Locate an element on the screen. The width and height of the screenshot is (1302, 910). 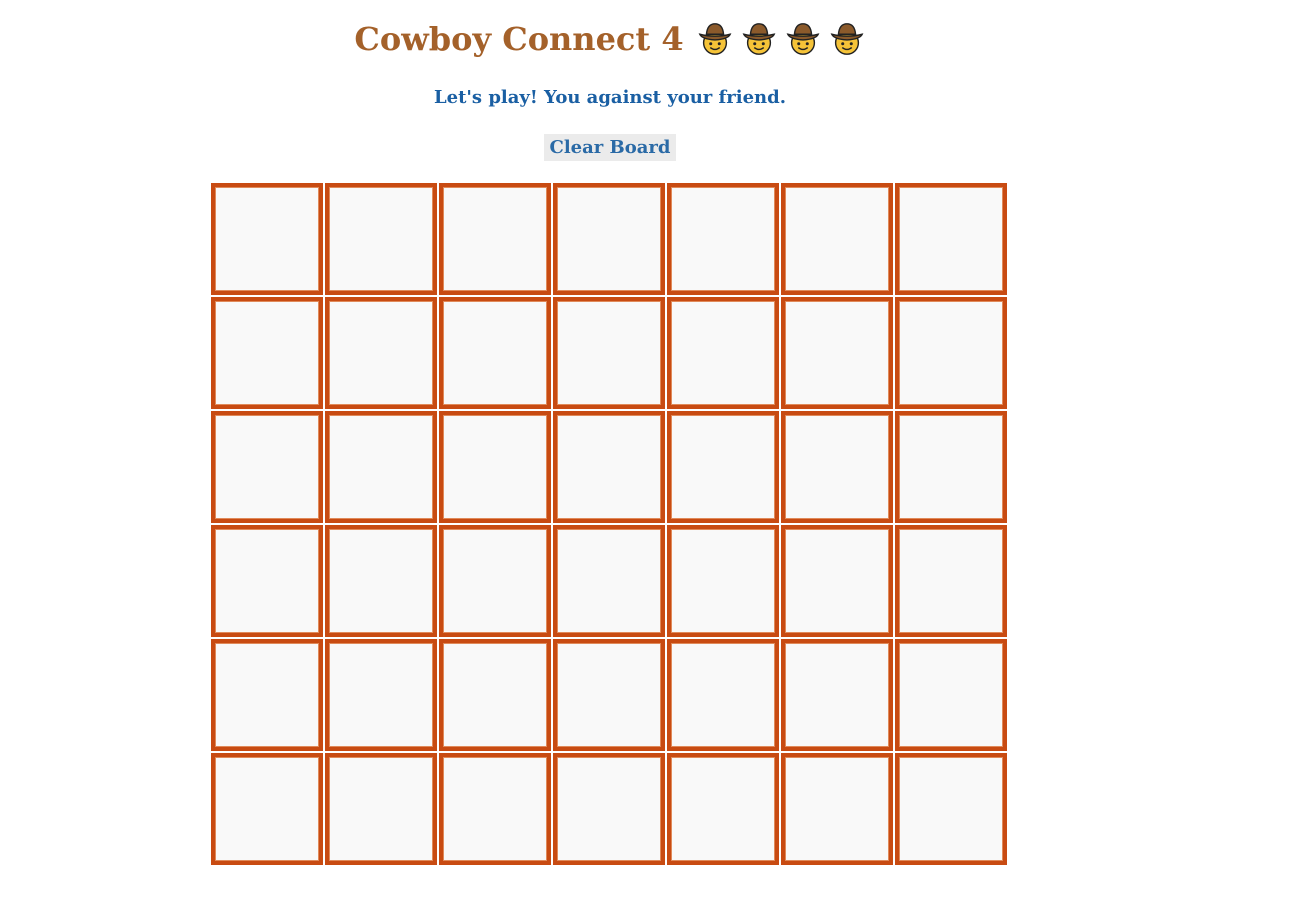
game-title: Cowboy Connect 4 is located at coordinates (609, 39).